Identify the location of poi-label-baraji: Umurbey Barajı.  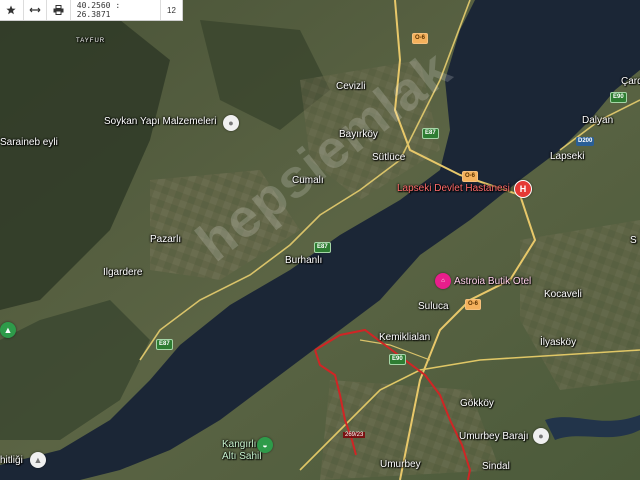
(493, 436).